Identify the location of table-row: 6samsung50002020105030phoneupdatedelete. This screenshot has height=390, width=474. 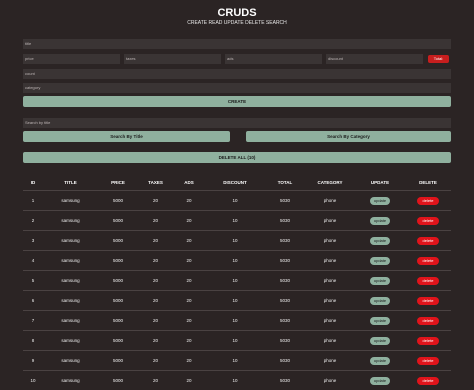
(237, 301).